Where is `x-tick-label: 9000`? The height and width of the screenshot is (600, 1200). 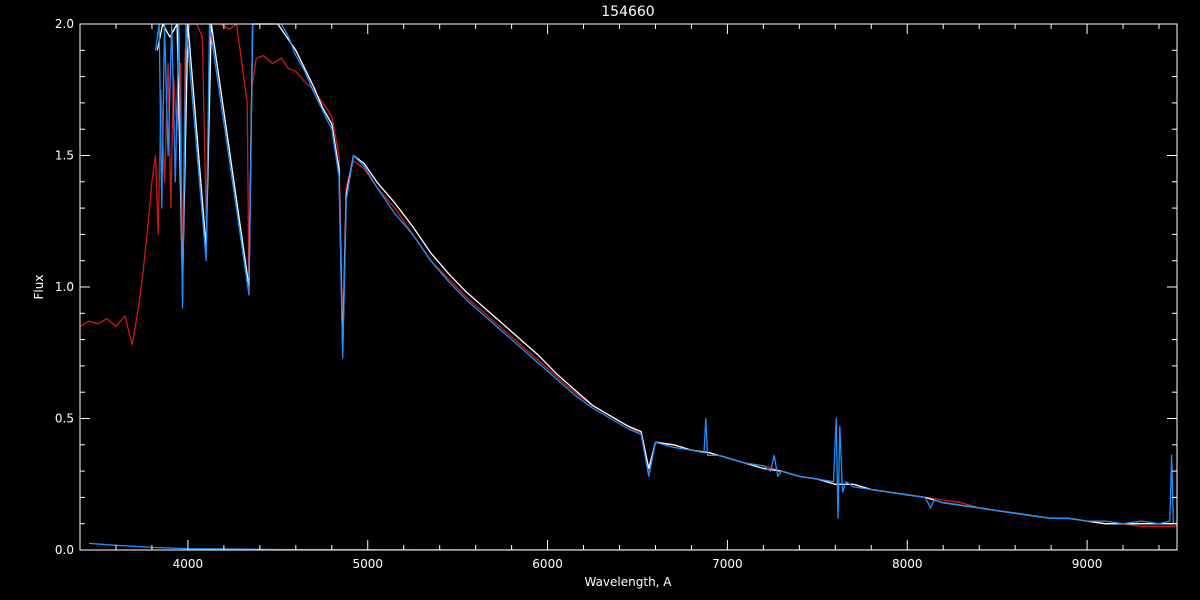 x-tick-label: 9000 is located at coordinates (1087, 564).